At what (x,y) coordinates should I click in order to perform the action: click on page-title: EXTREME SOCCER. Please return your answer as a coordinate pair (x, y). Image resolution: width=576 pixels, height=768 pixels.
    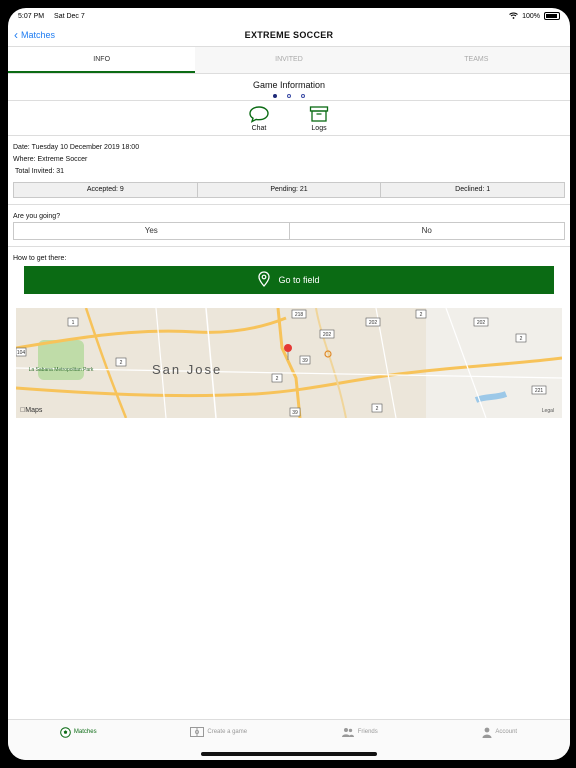
    Looking at the image, I should click on (289, 35).